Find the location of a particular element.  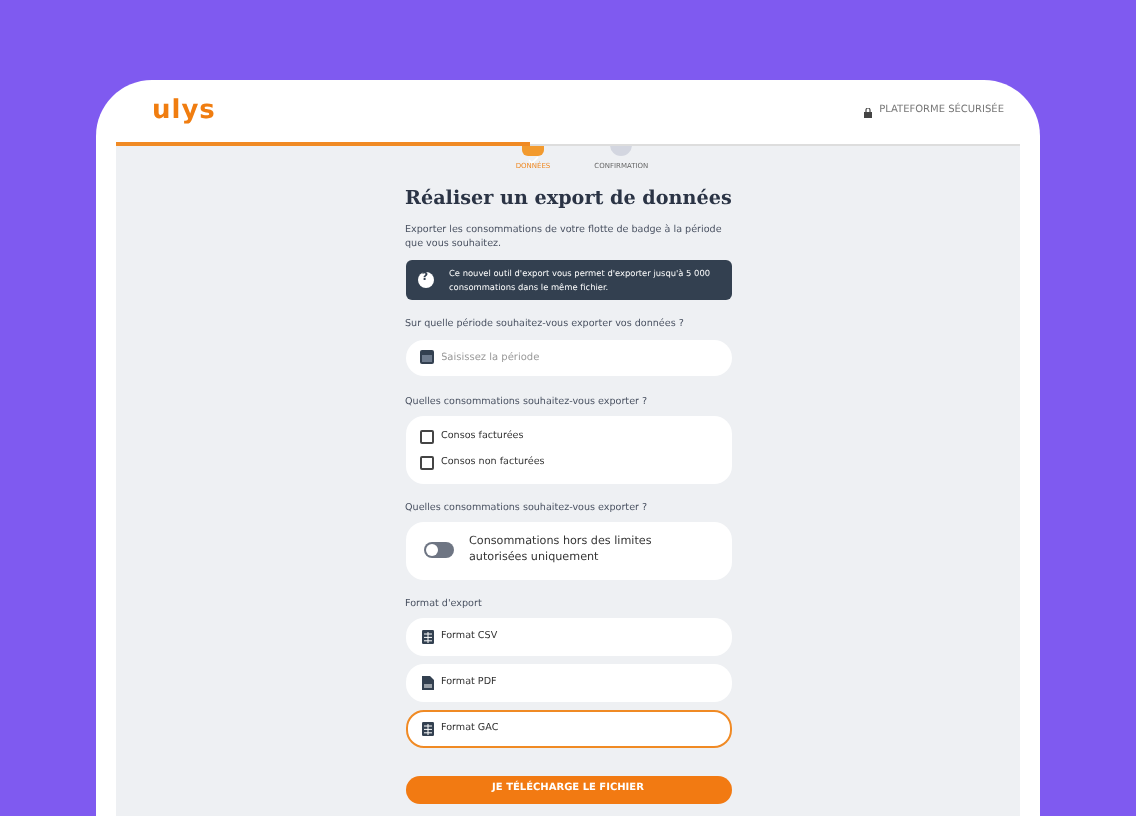

logo: ulys is located at coordinates (184, 112).